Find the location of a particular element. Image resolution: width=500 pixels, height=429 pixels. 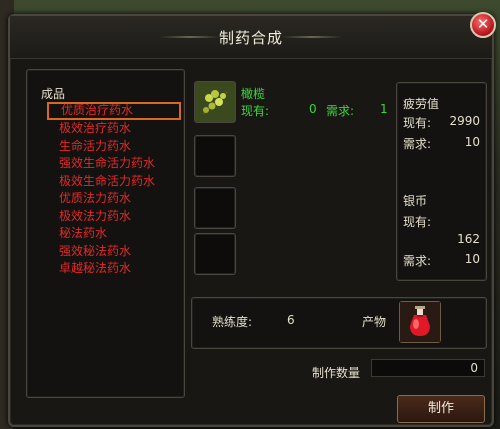

material-required-label: 需求: is located at coordinates (340, 111).